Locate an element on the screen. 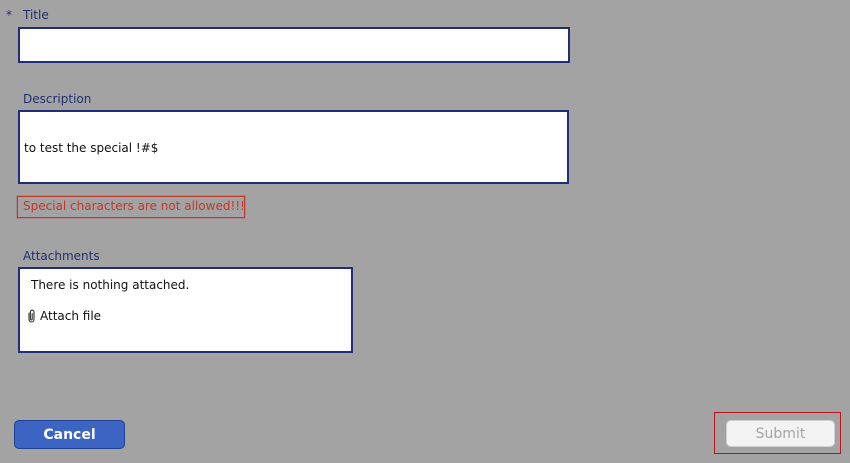 The height and width of the screenshot is (463, 850). title-input is located at coordinates (294, 45).